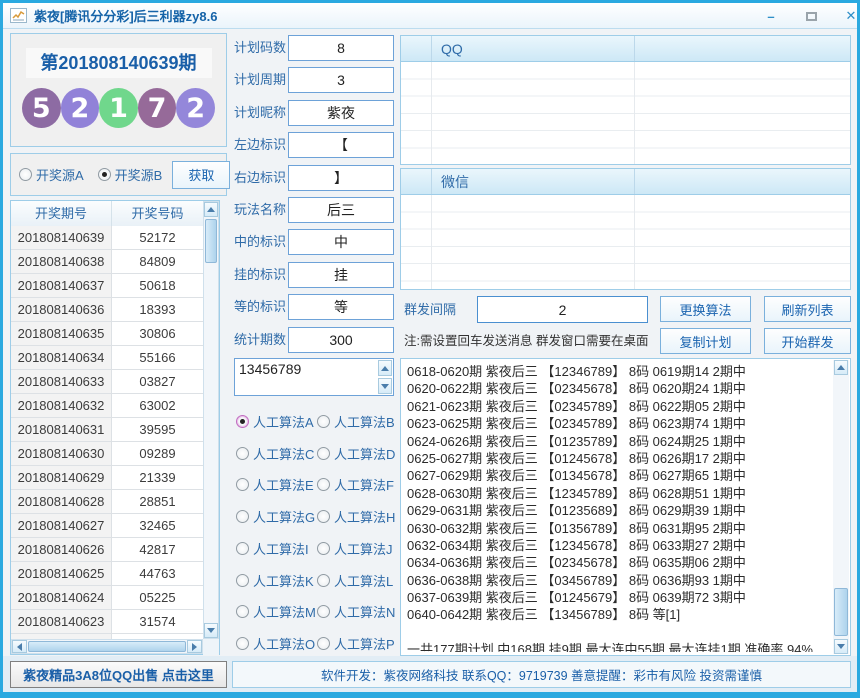 This screenshot has height=698, width=860. Describe the element at coordinates (118, 674) in the screenshot. I see `promo-button: 紫夜精品3A8位QQ出售 点击这里` at that location.